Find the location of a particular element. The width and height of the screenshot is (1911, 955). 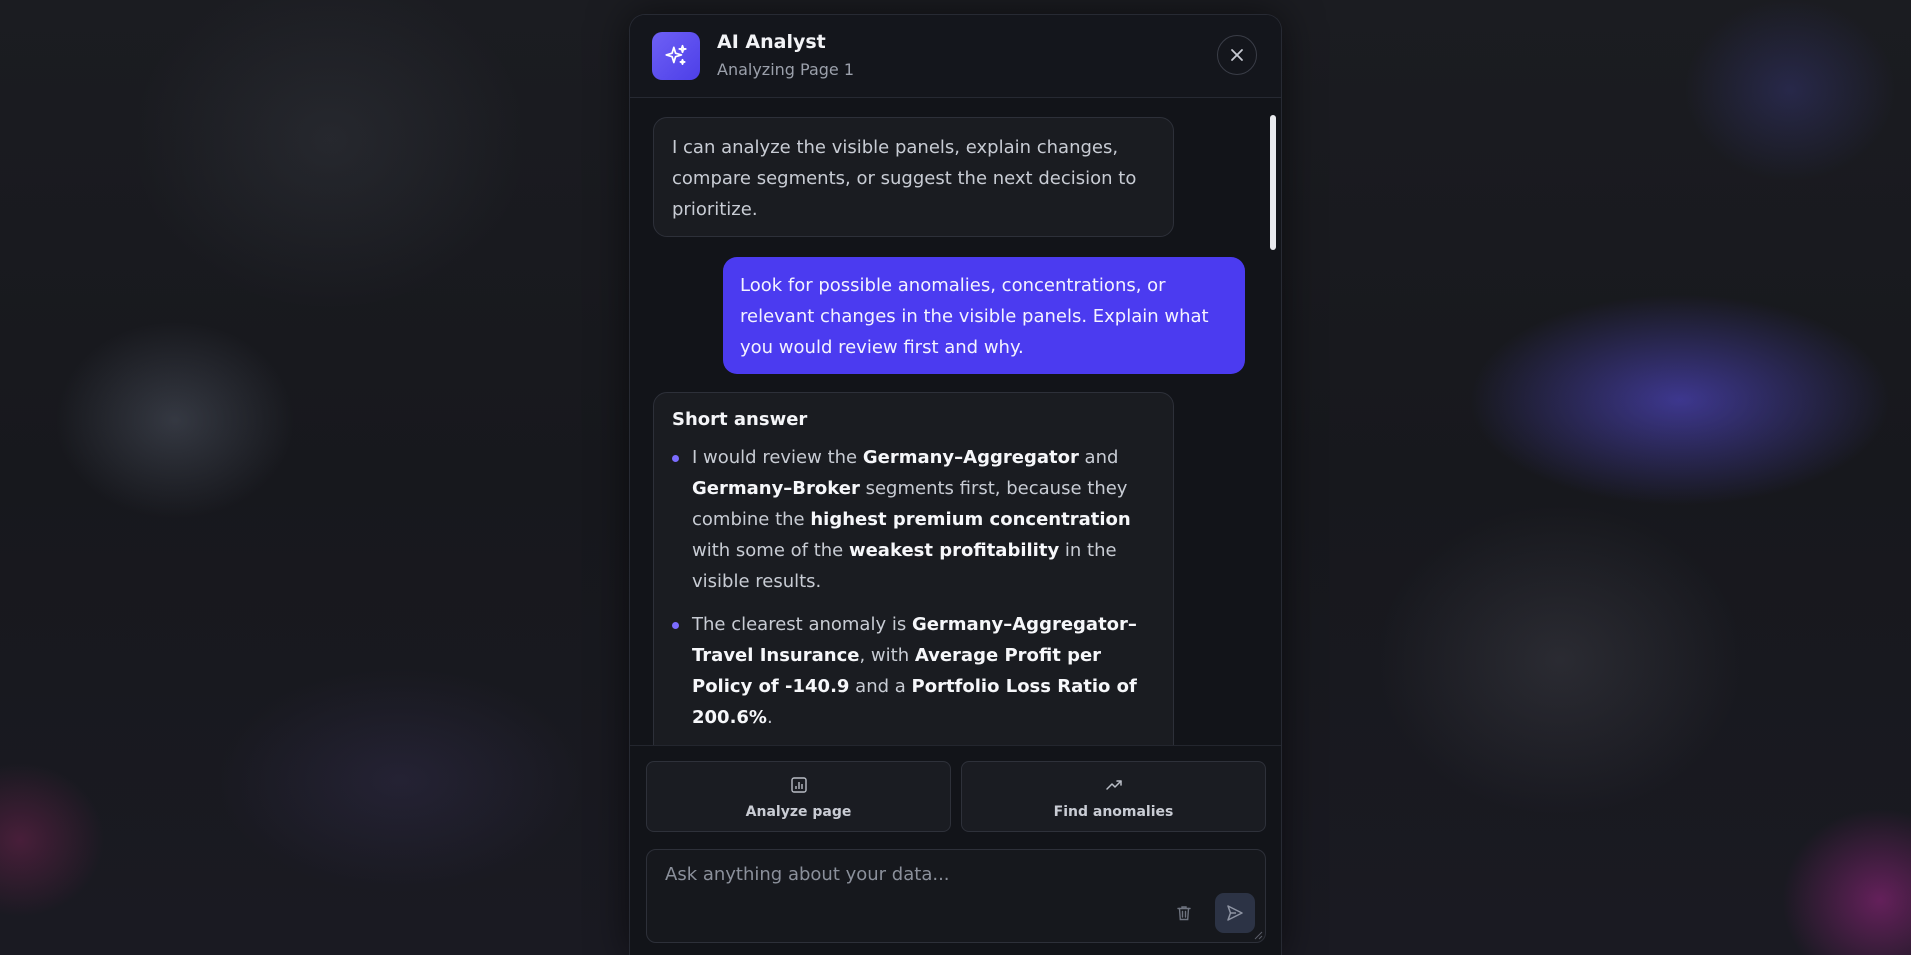

clear-chat-button is located at coordinates (1184, 913).